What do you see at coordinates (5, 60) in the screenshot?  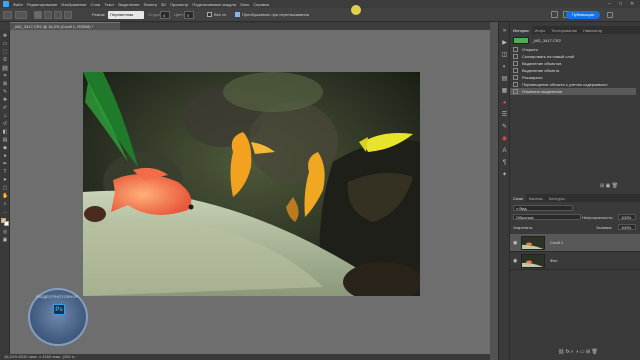 I see `lasso-tool-icon: ᘓ` at bounding box center [5, 60].